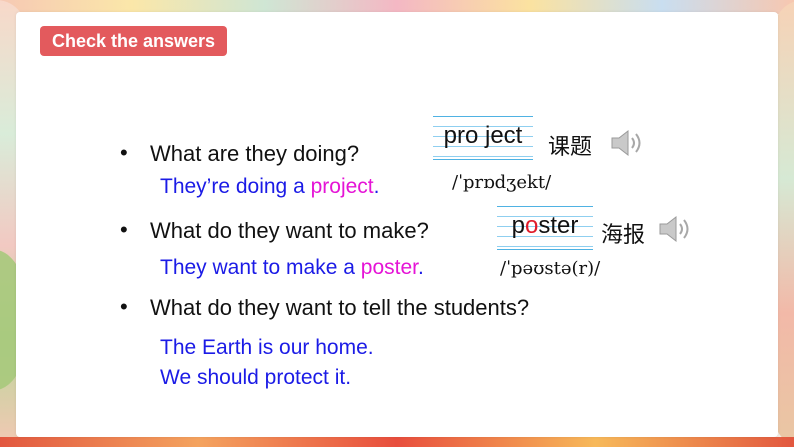 This screenshot has height=447, width=794. What do you see at coordinates (134, 41) in the screenshot?
I see `section-header: Check the answers` at bounding box center [134, 41].